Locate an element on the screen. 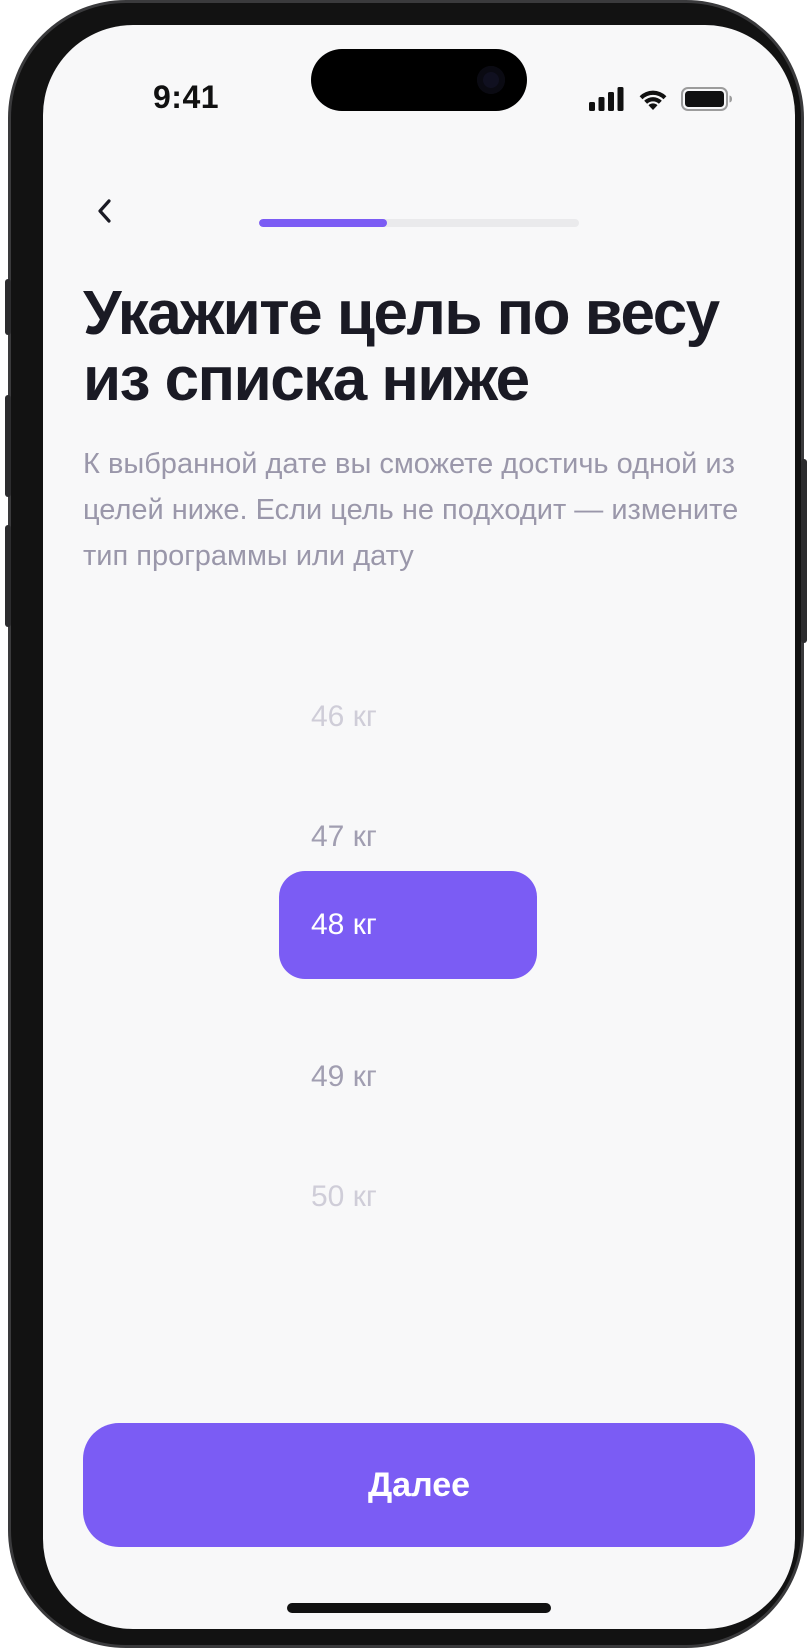 This screenshot has width=812, height=1648. home-indicator is located at coordinates (419, 1608).